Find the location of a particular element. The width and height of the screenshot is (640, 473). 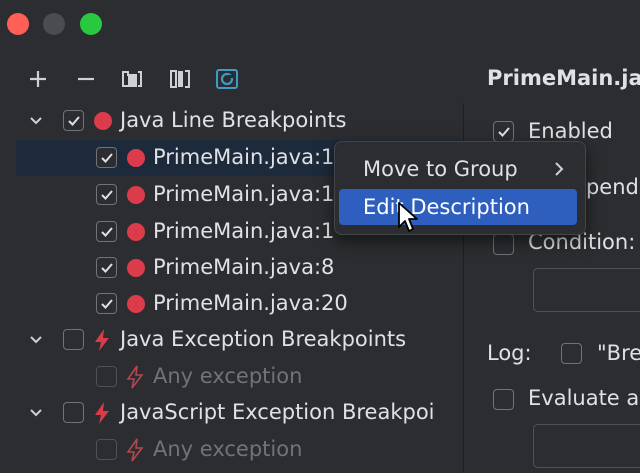

menu-item-move-to-group: Move to Group is located at coordinates (458, 169).